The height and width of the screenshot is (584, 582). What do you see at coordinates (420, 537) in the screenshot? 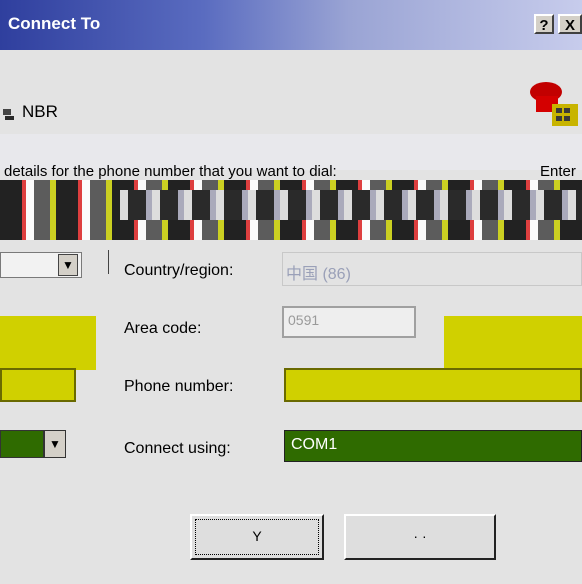
I see `cancel-button: · ·` at bounding box center [420, 537].